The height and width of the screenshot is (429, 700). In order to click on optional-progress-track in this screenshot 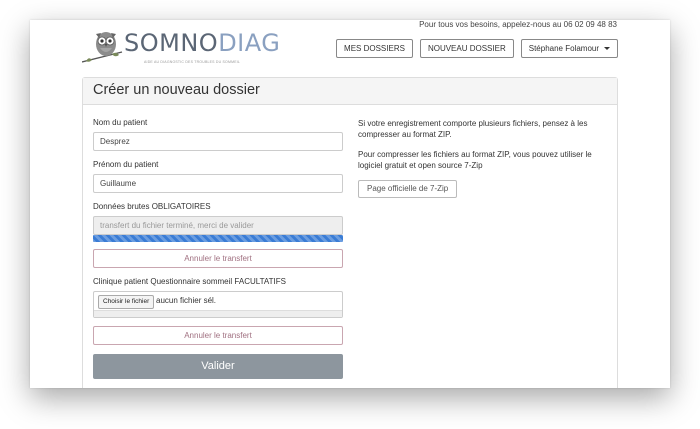, I will do `click(218, 313)`.